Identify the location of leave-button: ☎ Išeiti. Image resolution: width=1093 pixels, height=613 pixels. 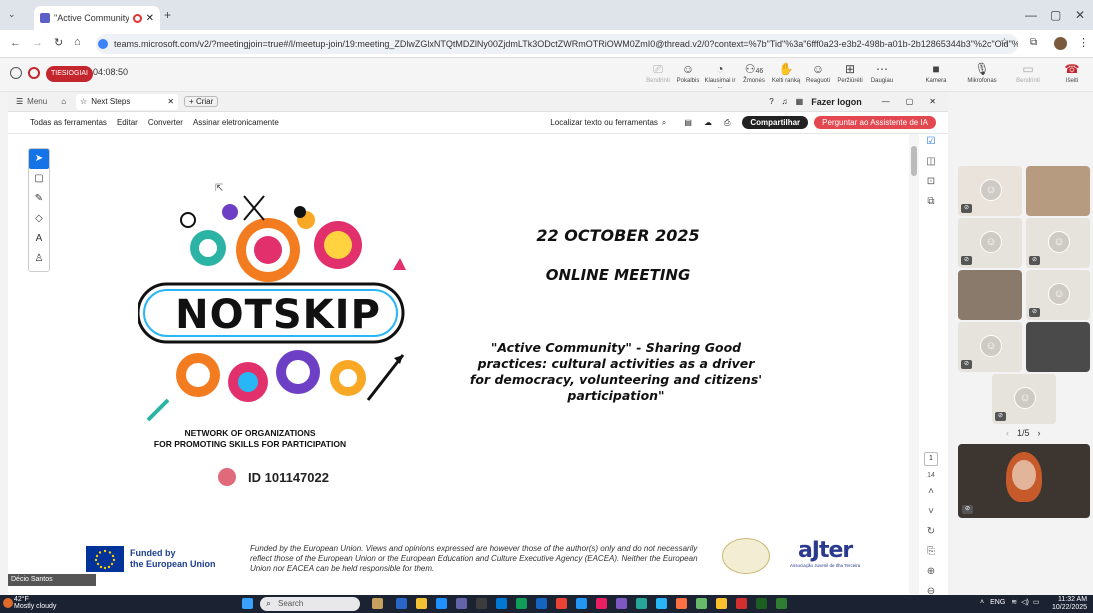
(1072, 73).